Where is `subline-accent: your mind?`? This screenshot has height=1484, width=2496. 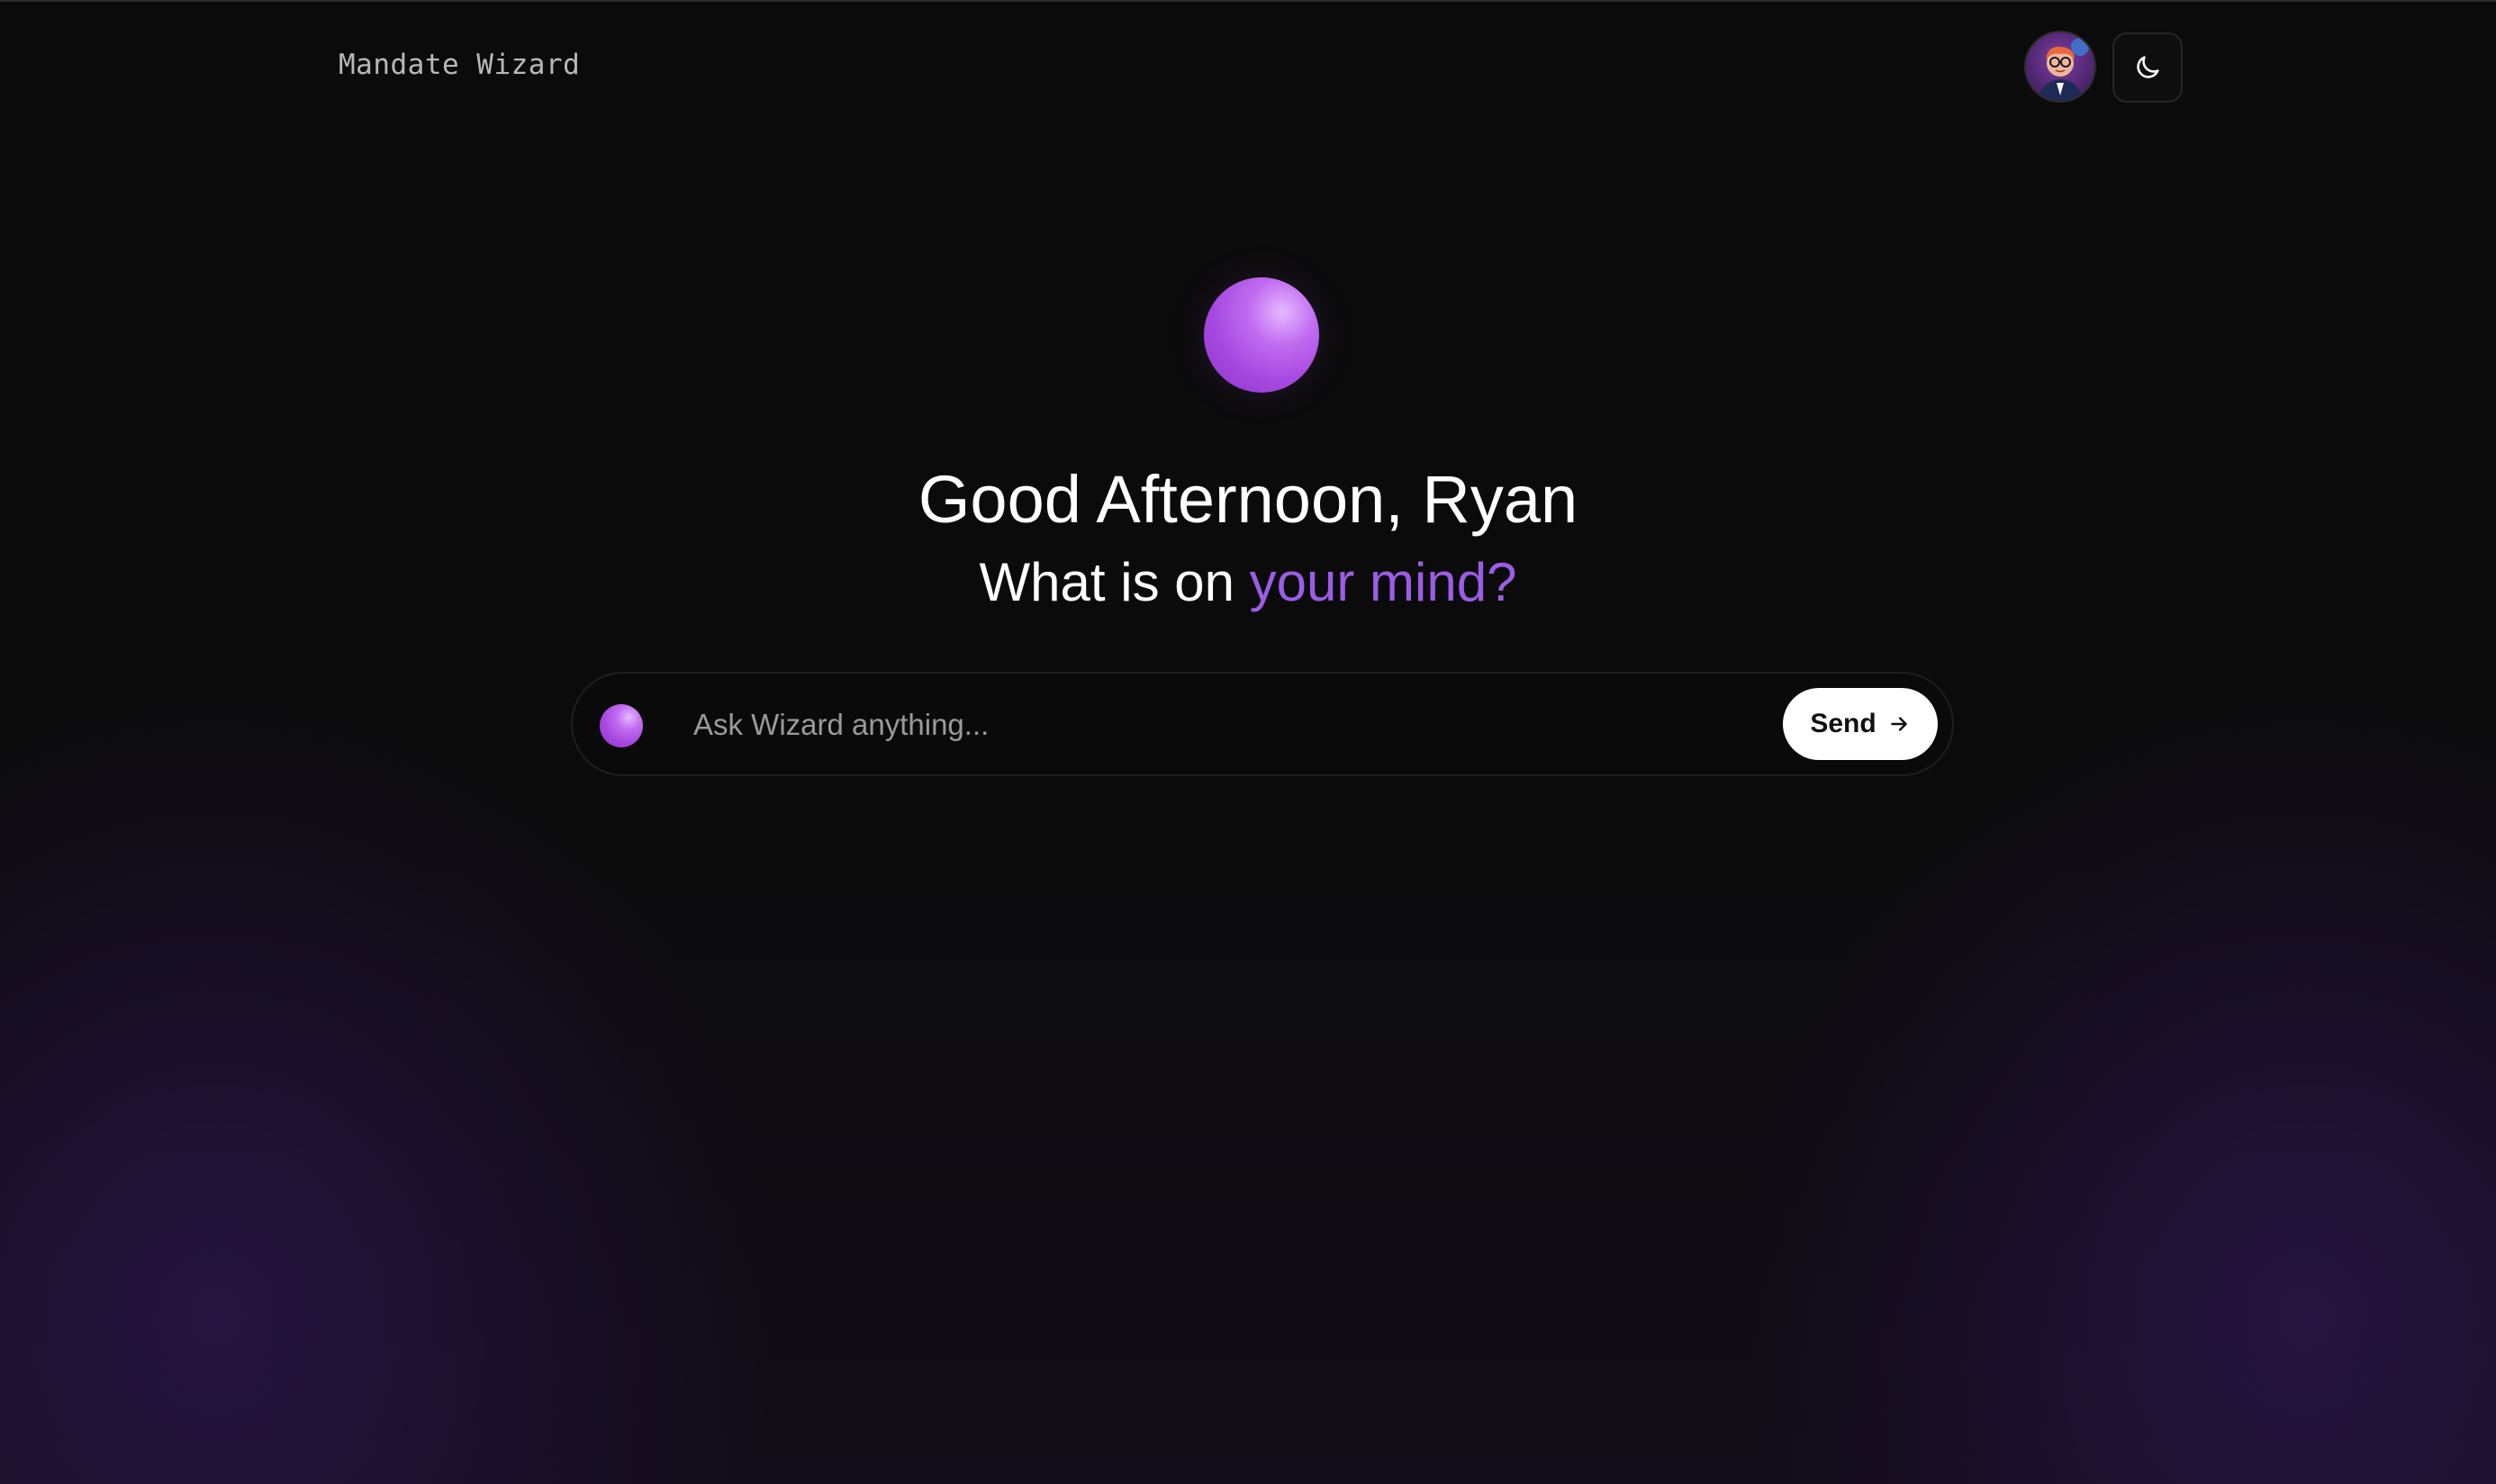
subline-accent: your mind? is located at coordinates (1383, 582).